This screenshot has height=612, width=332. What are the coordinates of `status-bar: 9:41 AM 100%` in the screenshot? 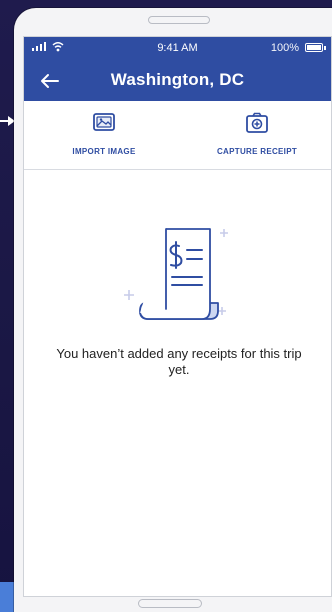 It's located at (177, 49).